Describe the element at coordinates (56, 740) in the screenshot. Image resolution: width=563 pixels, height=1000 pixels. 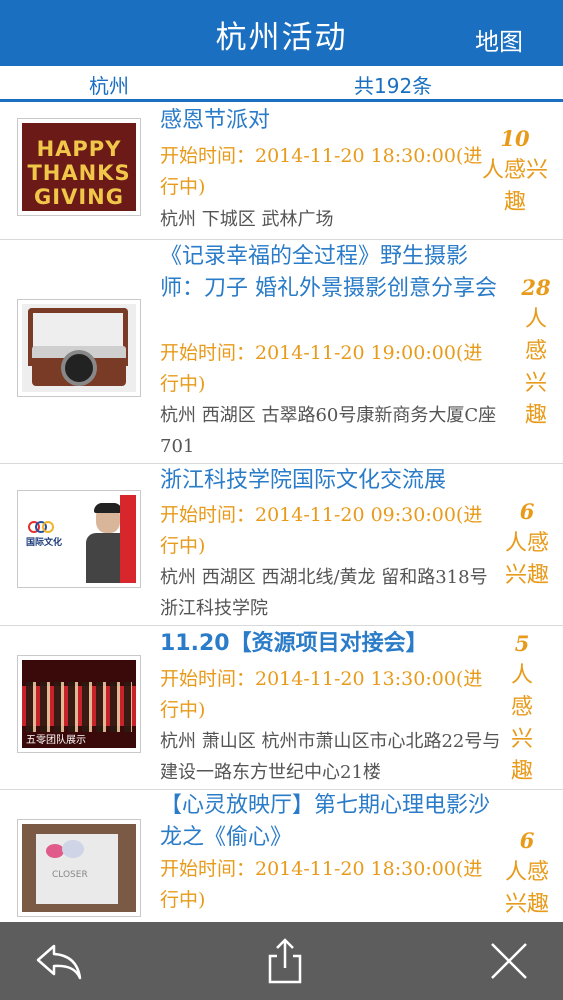
I see `thumb-caption: 五零团队展示` at that location.